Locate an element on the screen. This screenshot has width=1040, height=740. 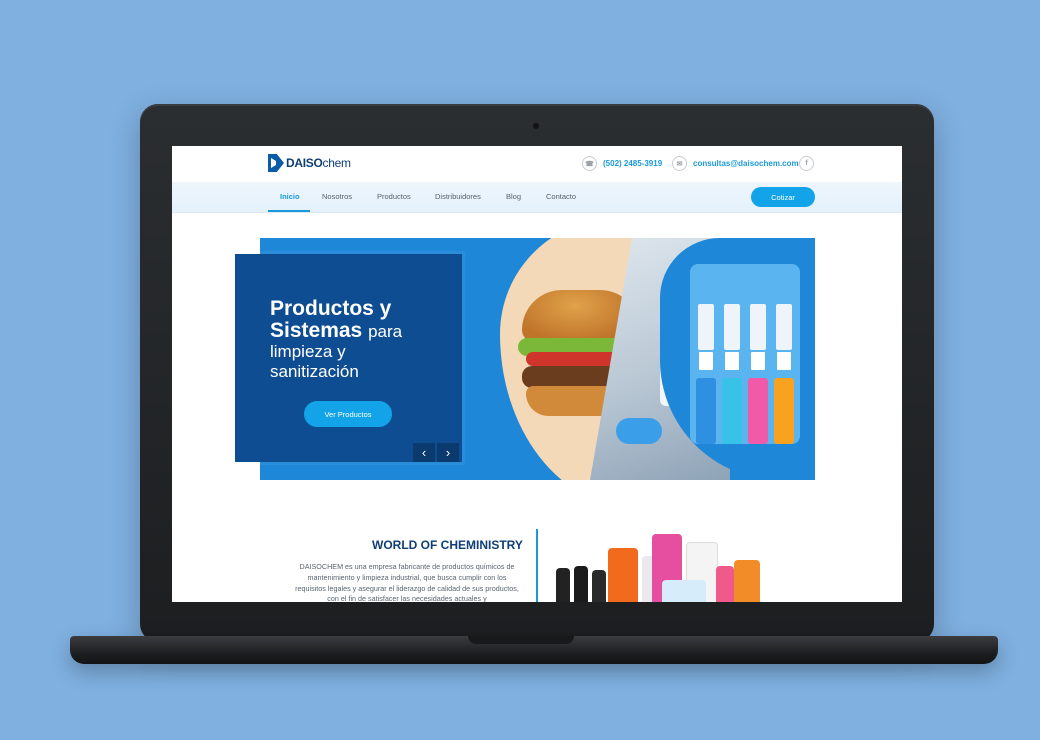
chevron-left-icon: ‹ is located at coordinates (424, 452).